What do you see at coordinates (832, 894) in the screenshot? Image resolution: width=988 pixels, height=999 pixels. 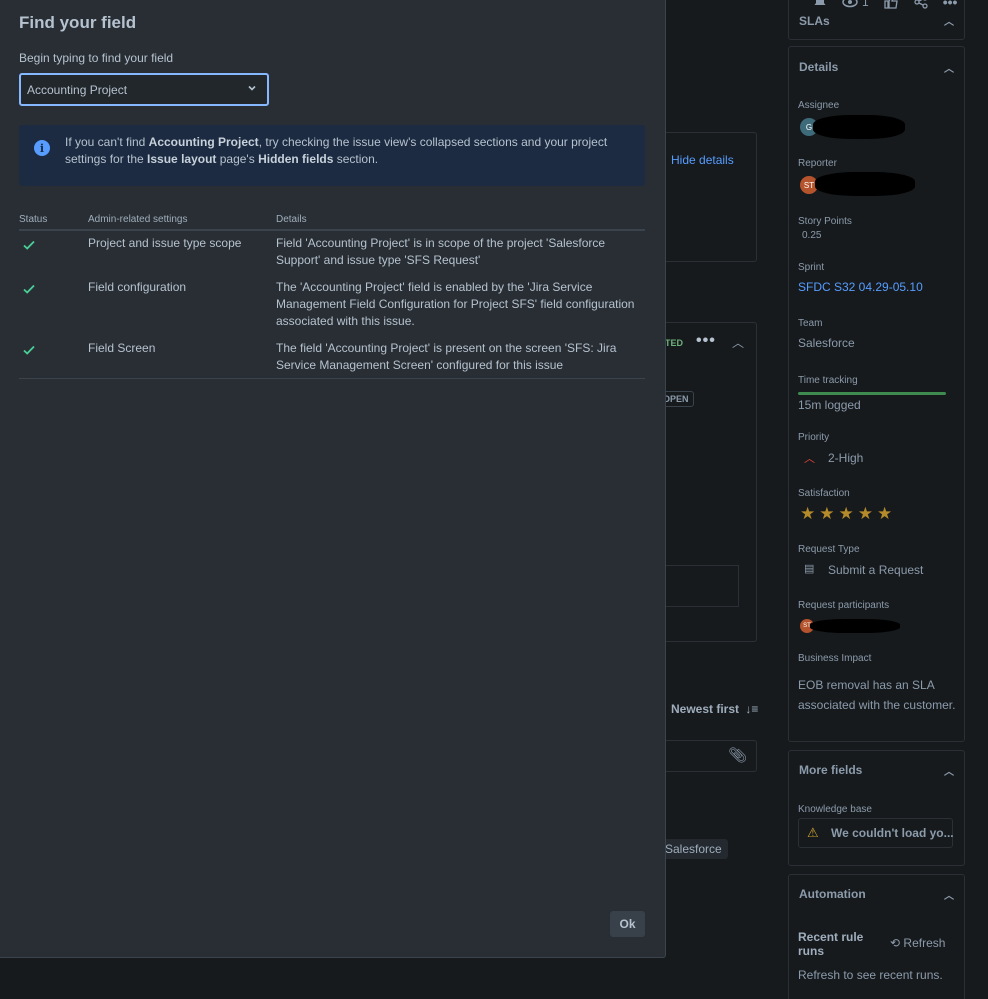 I see `automation-heading: Automation` at bounding box center [832, 894].